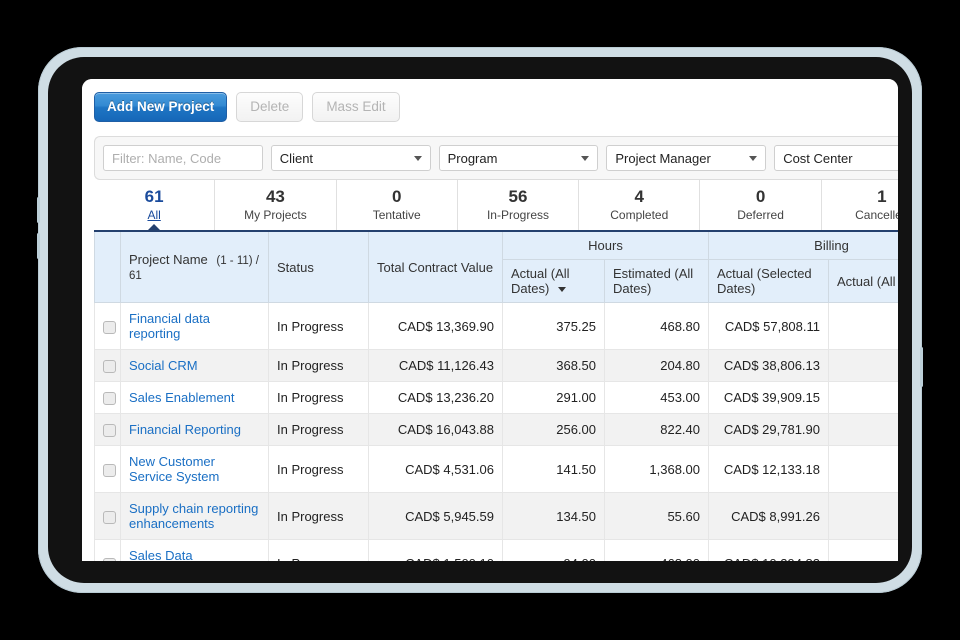  What do you see at coordinates (876, 215) in the screenshot?
I see `status-tab-label: Cancelled` at bounding box center [876, 215].